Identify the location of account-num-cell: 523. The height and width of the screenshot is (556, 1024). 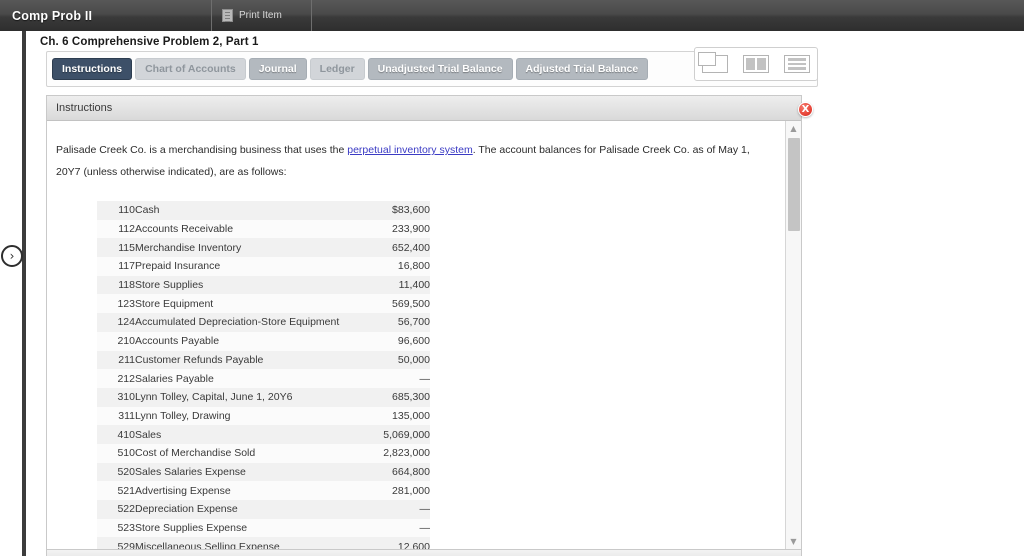
(126, 528).